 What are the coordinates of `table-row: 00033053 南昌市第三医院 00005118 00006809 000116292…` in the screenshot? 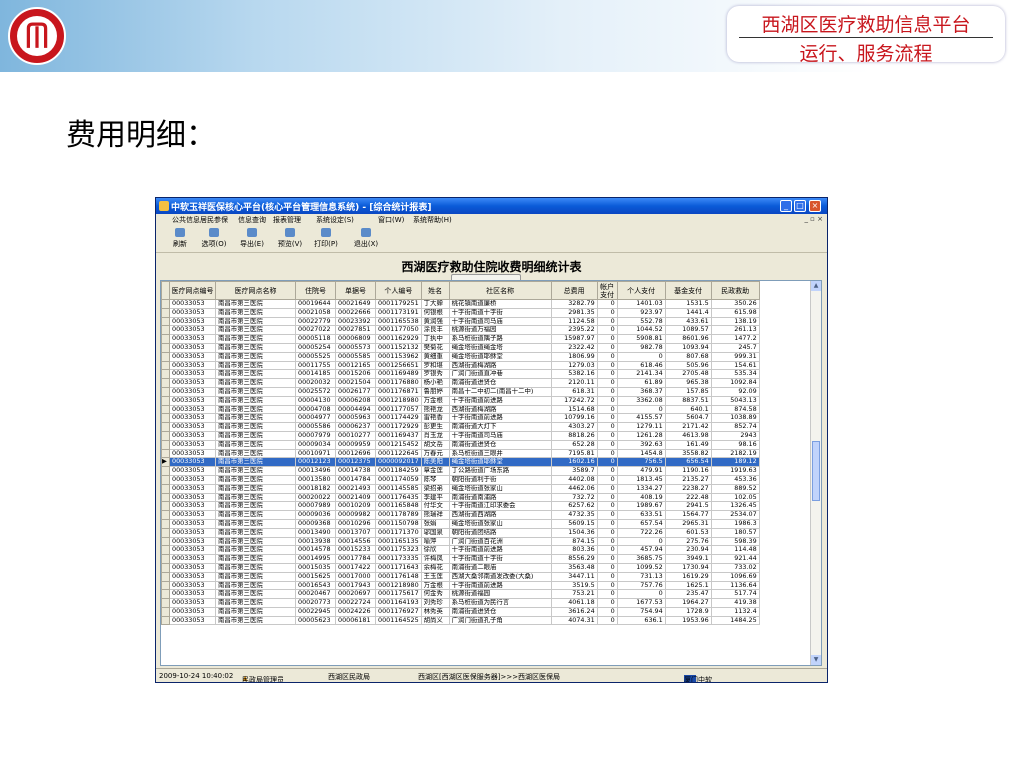 It's located at (460, 339).